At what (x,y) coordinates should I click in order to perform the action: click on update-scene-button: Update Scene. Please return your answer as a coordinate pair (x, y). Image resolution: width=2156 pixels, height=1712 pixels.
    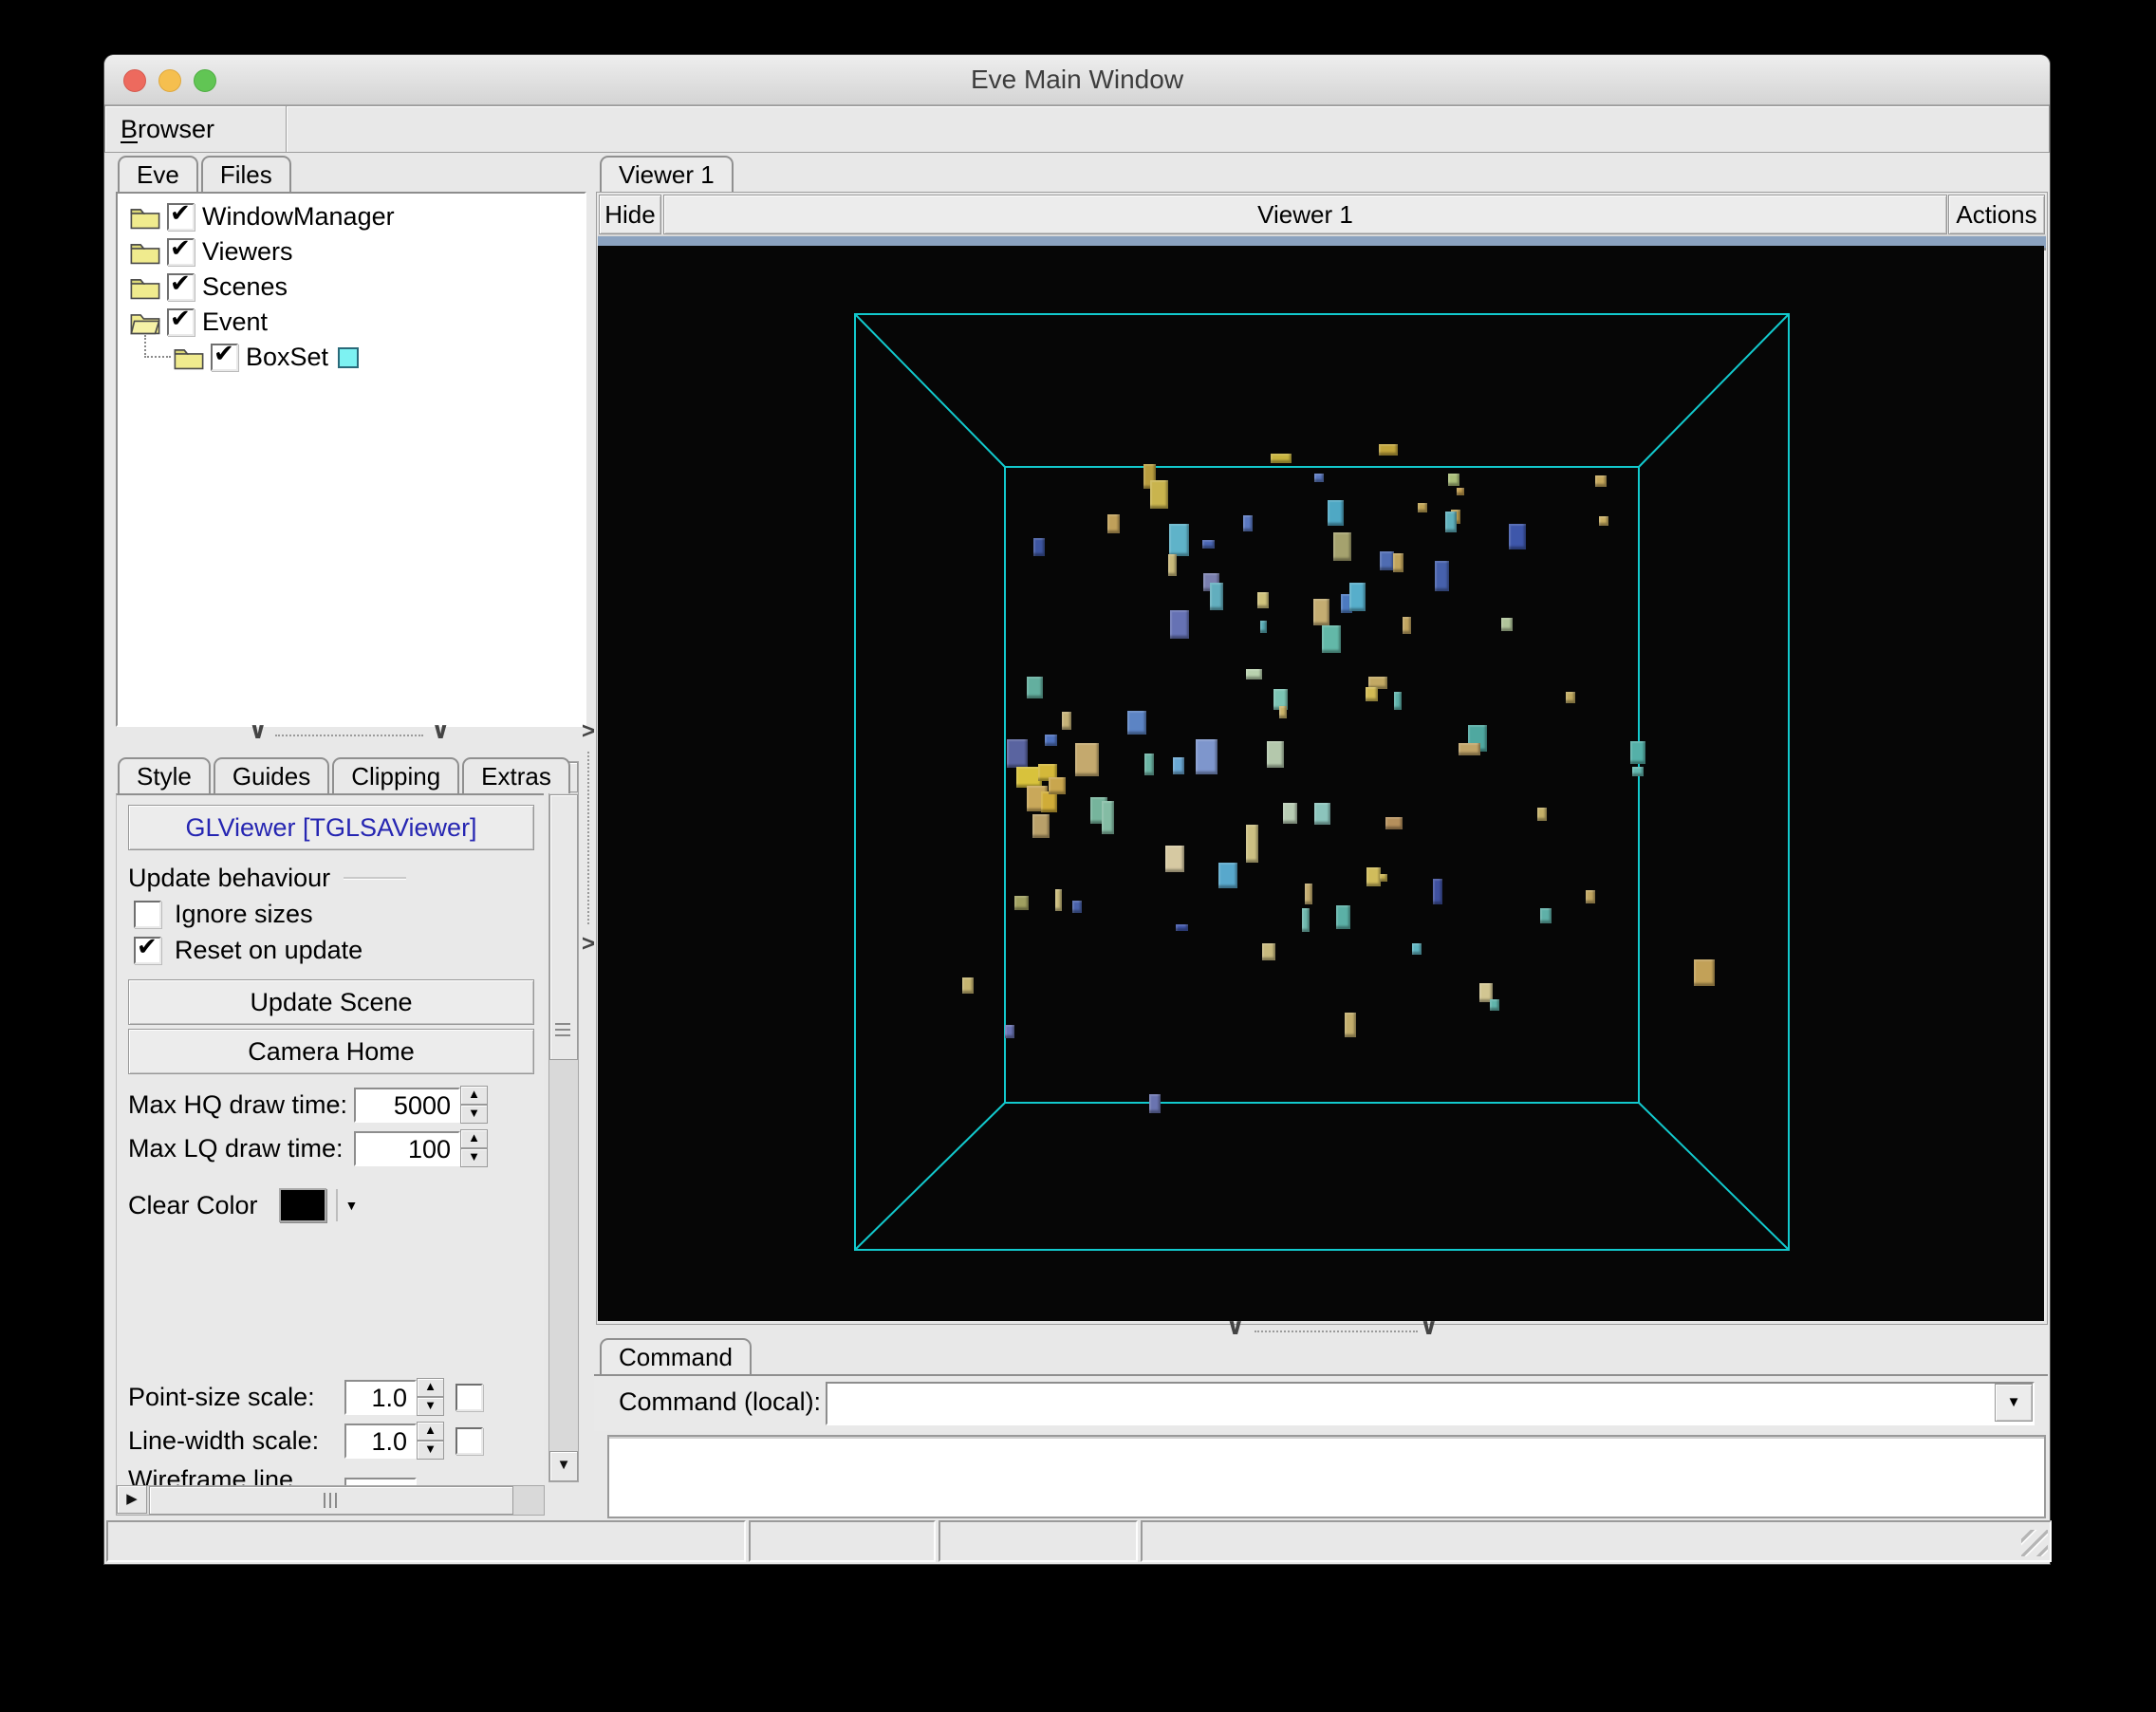
    Looking at the image, I should click on (331, 1002).